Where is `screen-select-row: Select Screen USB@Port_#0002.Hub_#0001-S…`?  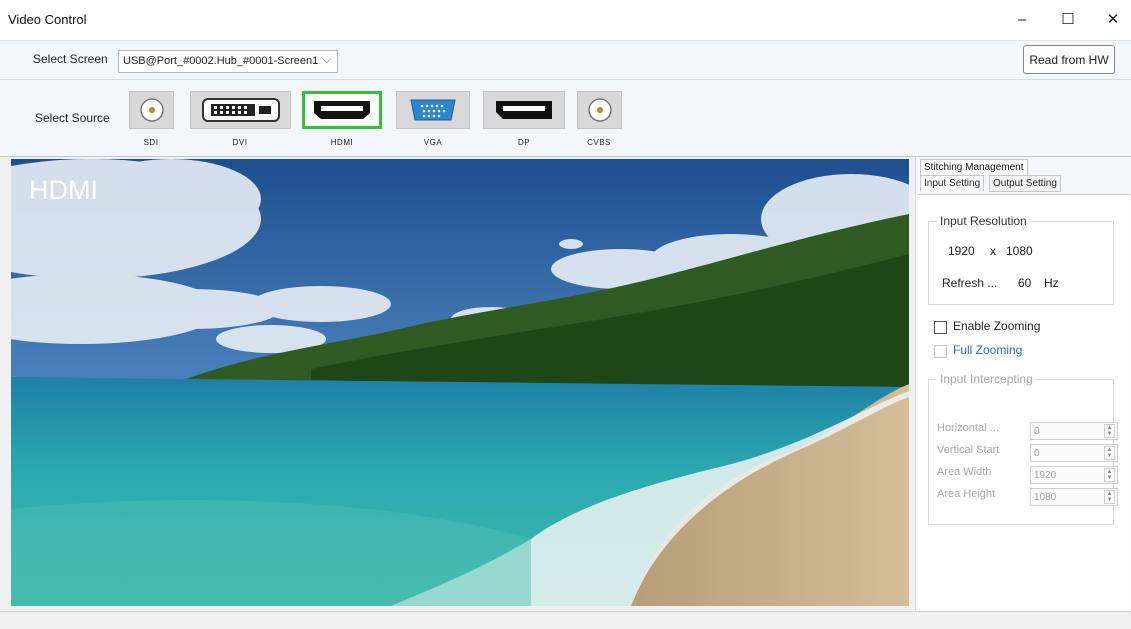 screen-select-row: Select Screen USB@Port_#0002.Hub_#0001-S… is located at coordinates (565, 60).